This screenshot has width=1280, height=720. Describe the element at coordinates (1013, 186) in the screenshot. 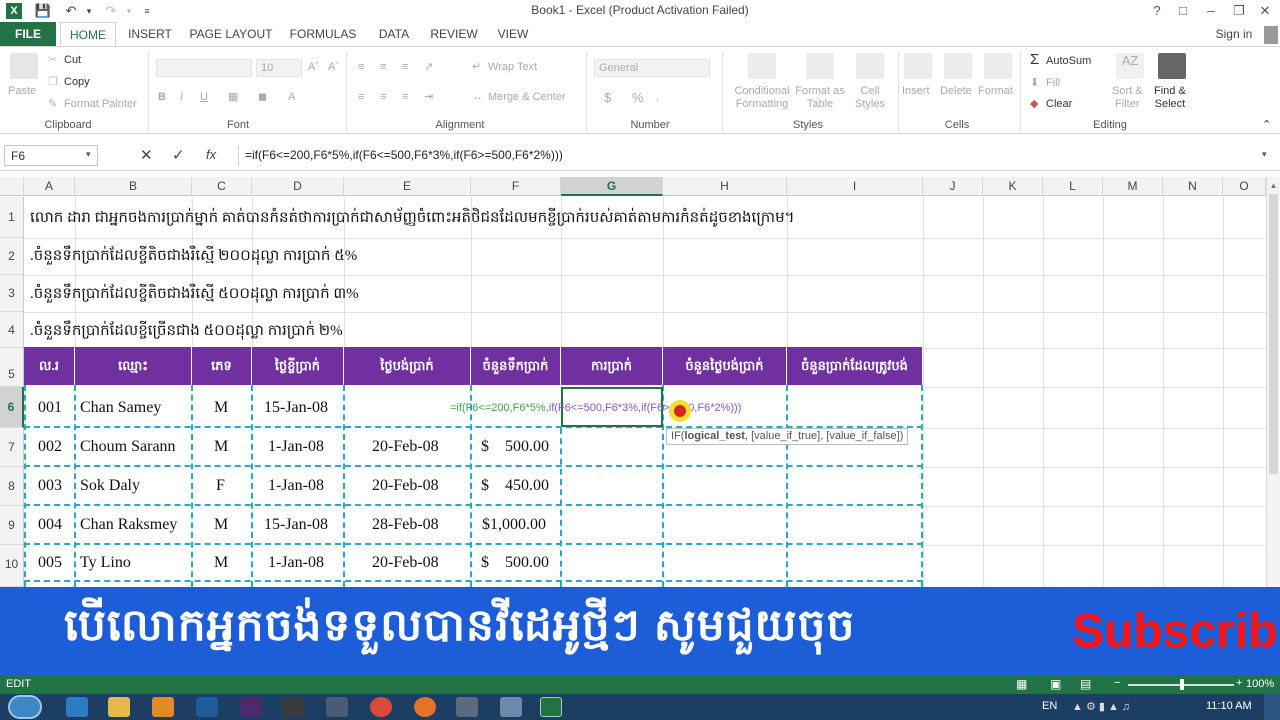

I see `column-header-k: K` at that location.